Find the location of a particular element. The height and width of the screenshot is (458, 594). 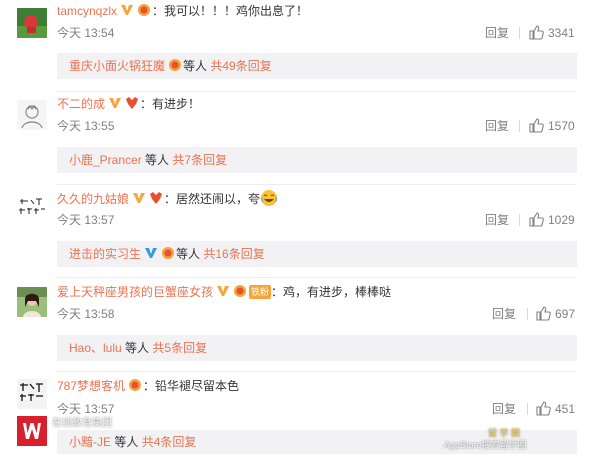

sub-reply-user: 重庆小面火锅狂魔 is located at coordinates (117, 66).